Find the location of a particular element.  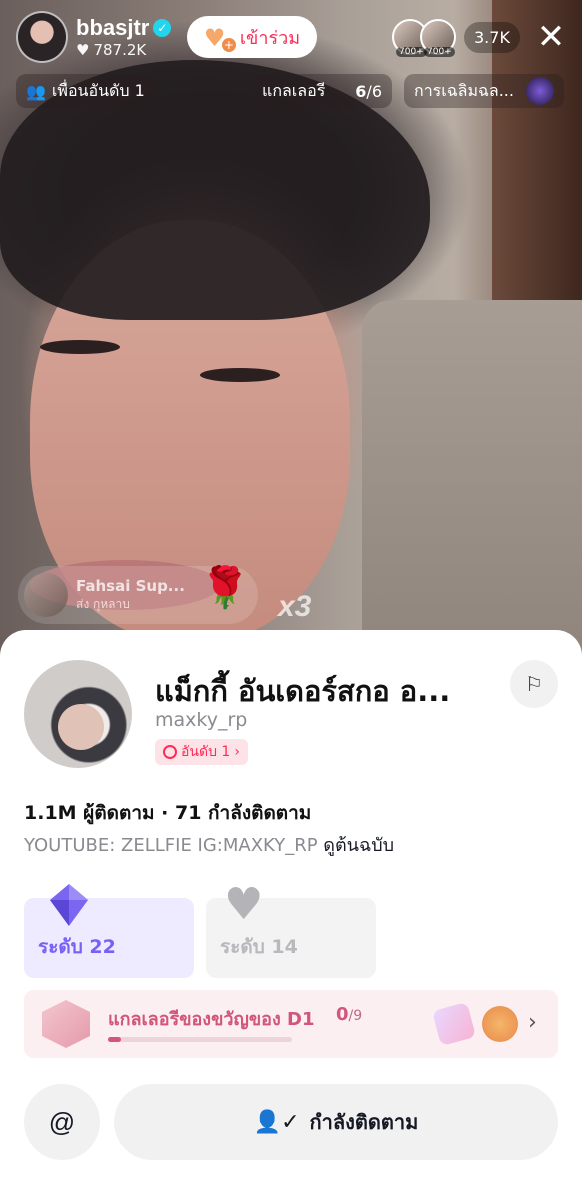

top-friends-label: เพื่อนอันดับ 1 is located at coordinates (98, 90).